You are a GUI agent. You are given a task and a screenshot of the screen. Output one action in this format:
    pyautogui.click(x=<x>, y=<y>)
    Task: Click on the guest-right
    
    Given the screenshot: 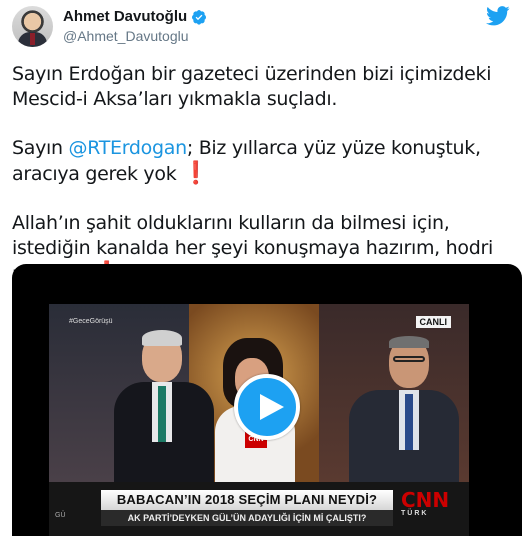 What is the action you would take?
    pyautogui.click(x=399, y=418)
    